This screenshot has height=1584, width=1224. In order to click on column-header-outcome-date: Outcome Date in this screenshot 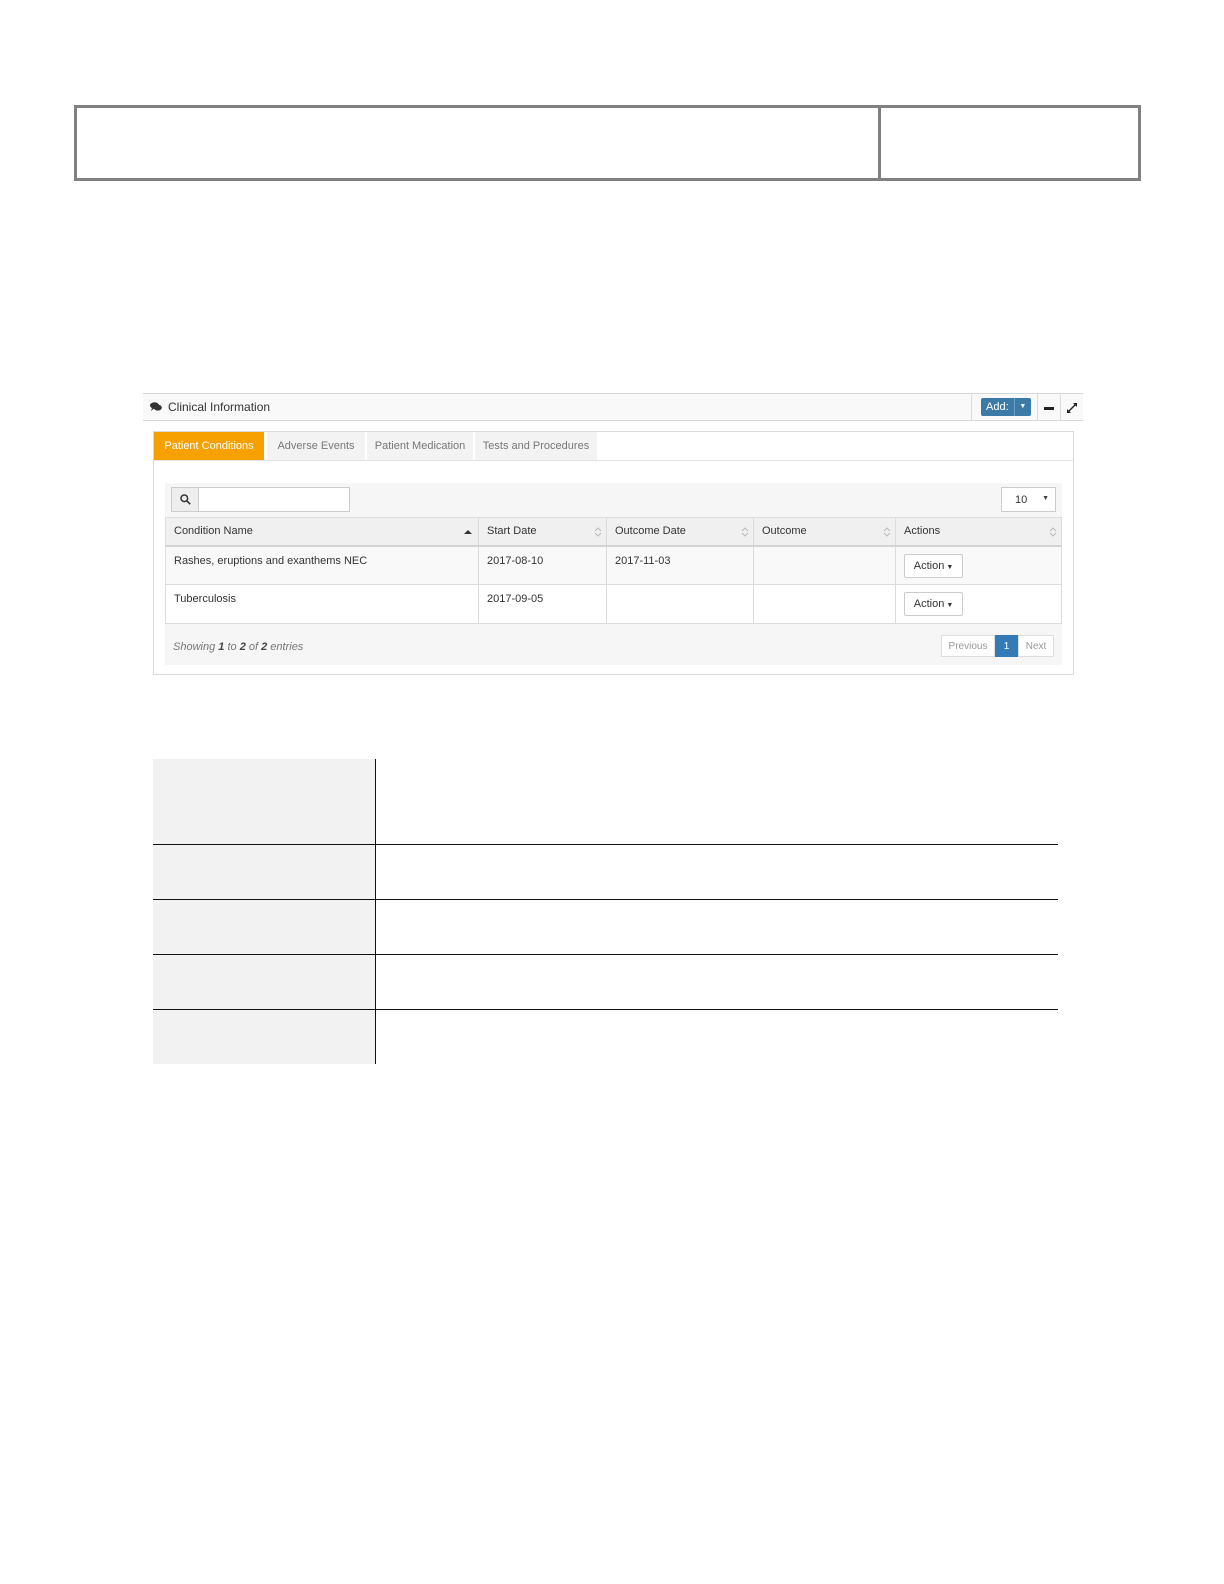, I will do `click(680, 532)`.